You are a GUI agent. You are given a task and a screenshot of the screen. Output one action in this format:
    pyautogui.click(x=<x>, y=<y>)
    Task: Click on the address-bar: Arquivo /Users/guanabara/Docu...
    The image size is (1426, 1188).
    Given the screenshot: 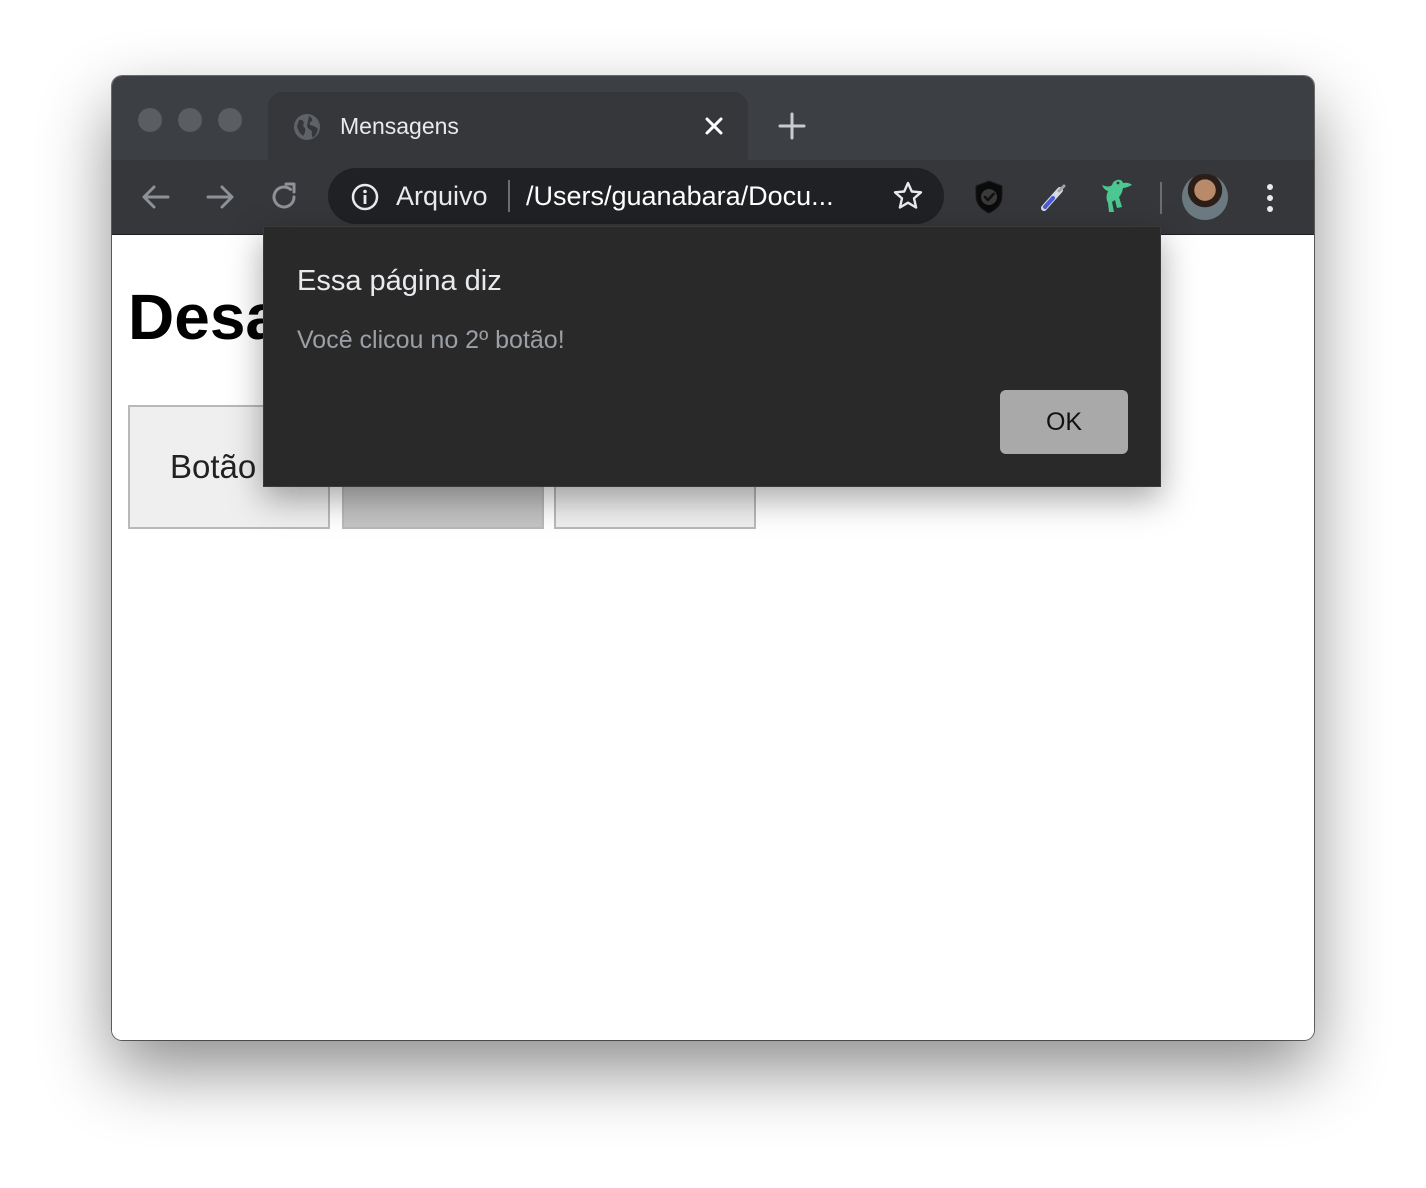 What is the action you would take?
    pyautogui.click(x=636, y=196)
    